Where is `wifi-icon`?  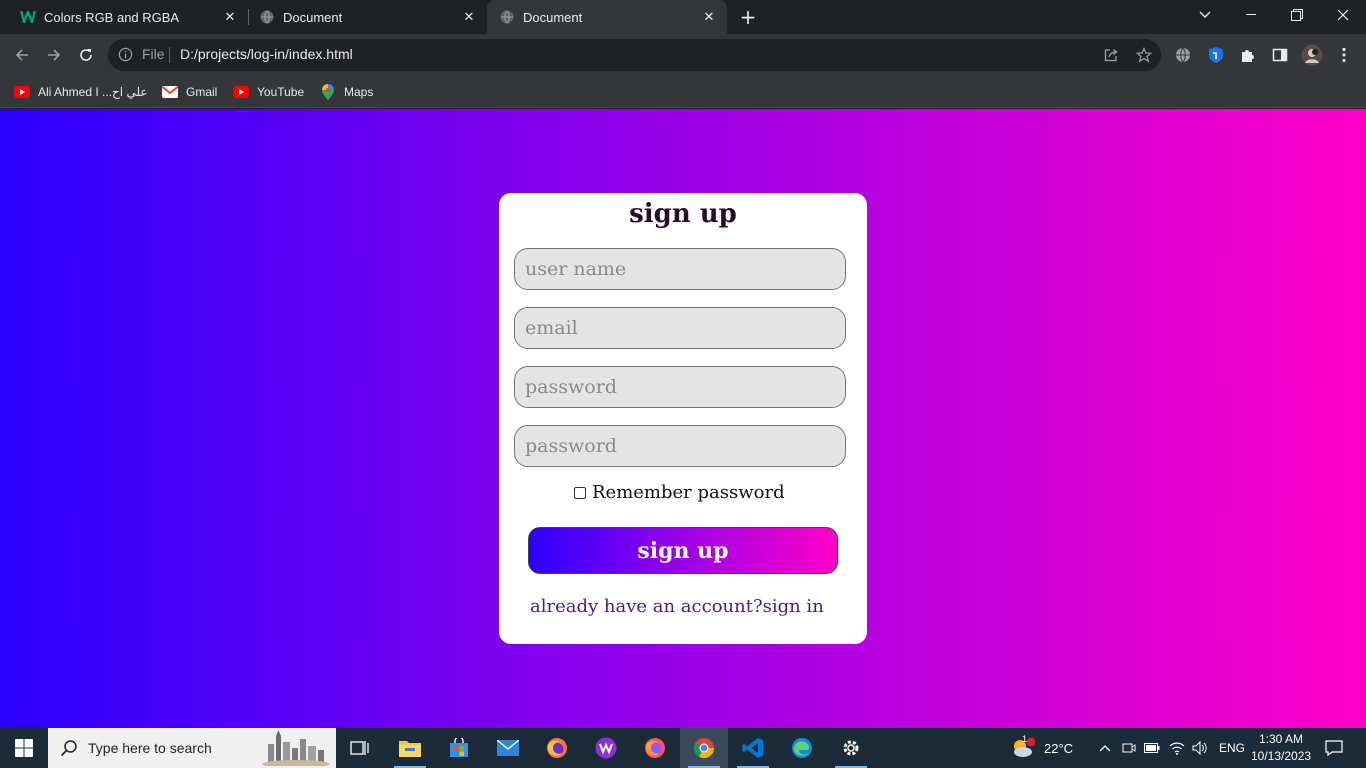 wifi-icon is located at coordinates (1177, 748).